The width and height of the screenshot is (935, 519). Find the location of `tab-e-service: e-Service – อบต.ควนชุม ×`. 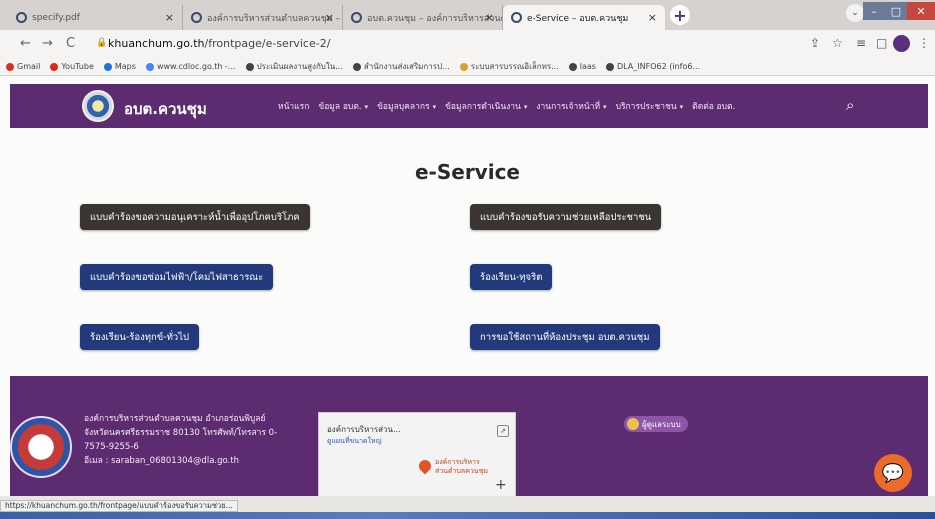

tab-e-service: e-Service – อบต.ควนชุม × is located at coordinates (584, 17).